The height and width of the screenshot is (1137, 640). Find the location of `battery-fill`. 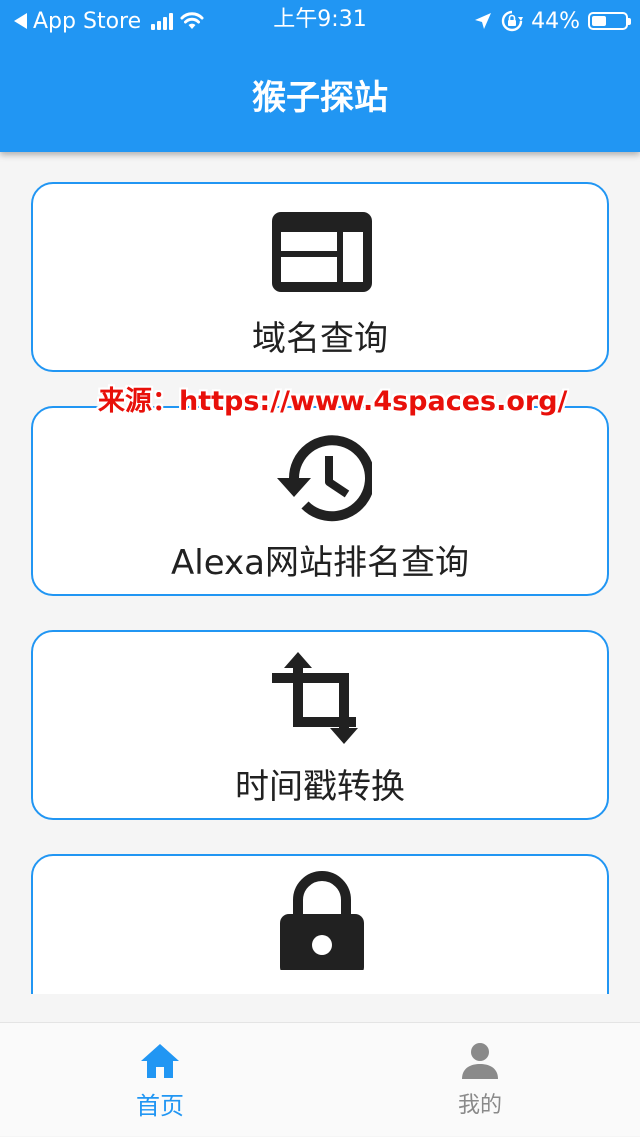

battery-fill is located at coordinates (599, 21).